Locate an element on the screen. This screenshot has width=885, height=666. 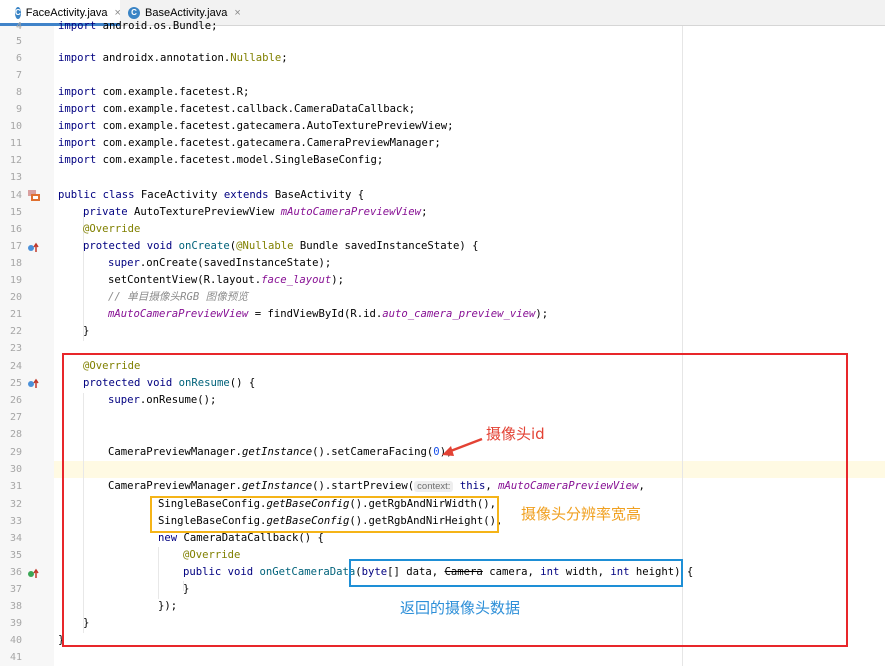
code-line: setContentView(R.layout.face_layout); is located at coordinates (226, 280).